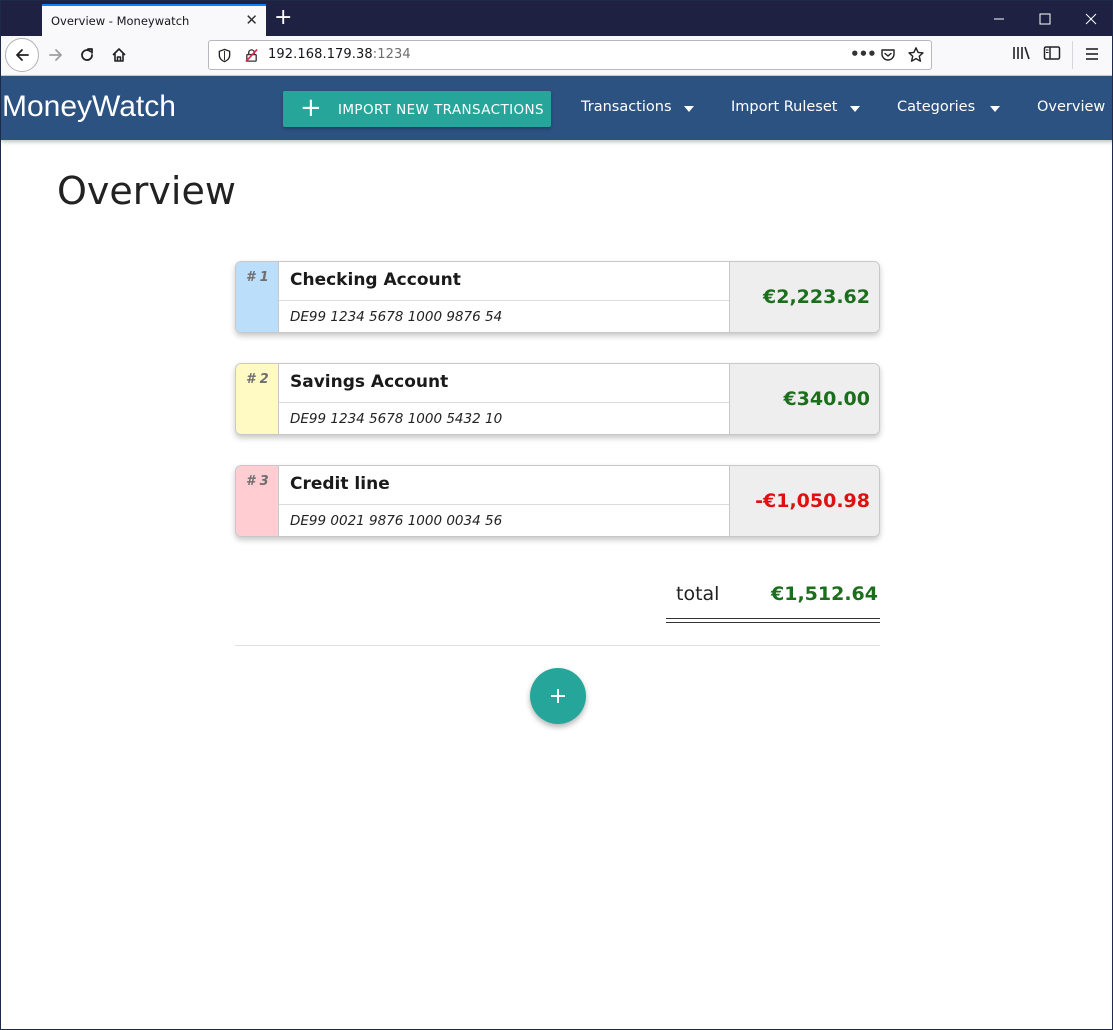 The image size is (1113, 1030). Describe the element at coordinates (1092, 54) in the screenshot. I see `hamburger-menu-icon` at that location.